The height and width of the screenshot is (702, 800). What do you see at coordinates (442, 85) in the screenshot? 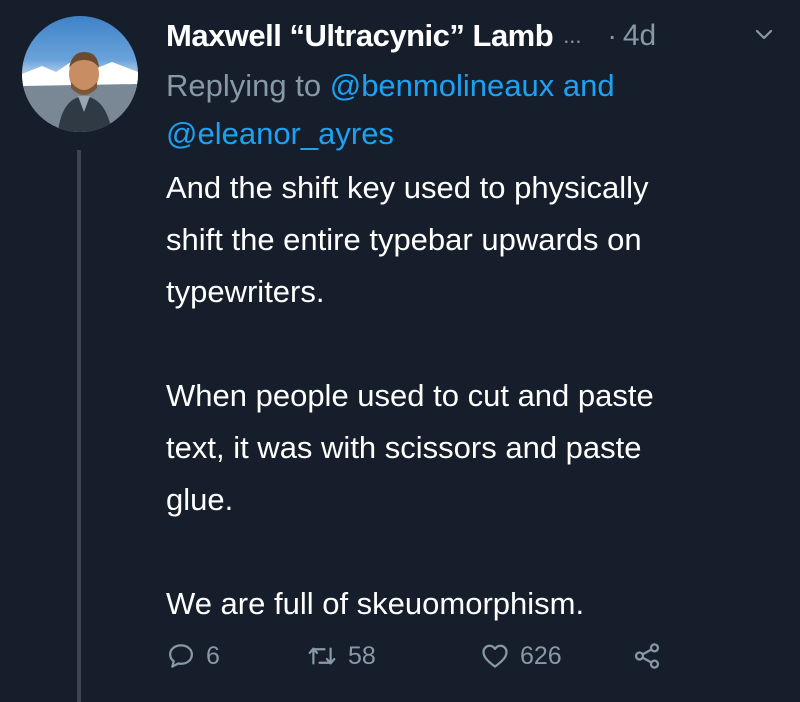
I see `mention-benmolineaux: @benmolineaux` at bounding box center [442, 85].